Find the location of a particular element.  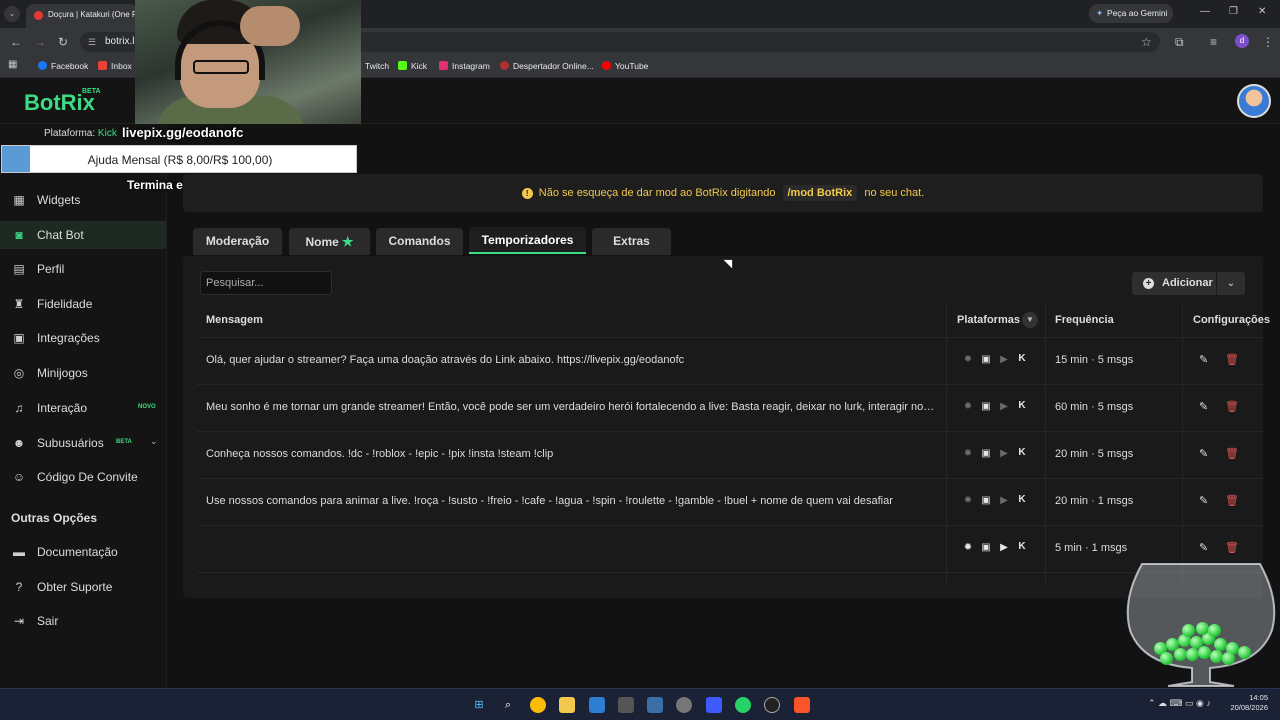

sidebar-item-sair: ⇥ Sair is located at coordinates (83, 621).